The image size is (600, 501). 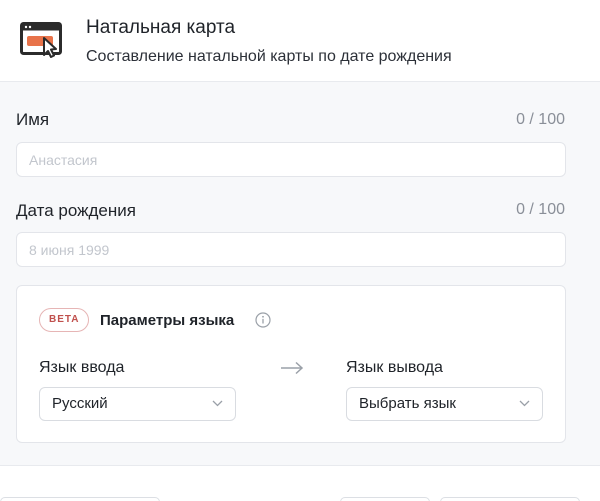 What do you see at coordinates (292, 368) in the screenshot?
I see `arrow-right-icon` at bounding box center [292, 368].